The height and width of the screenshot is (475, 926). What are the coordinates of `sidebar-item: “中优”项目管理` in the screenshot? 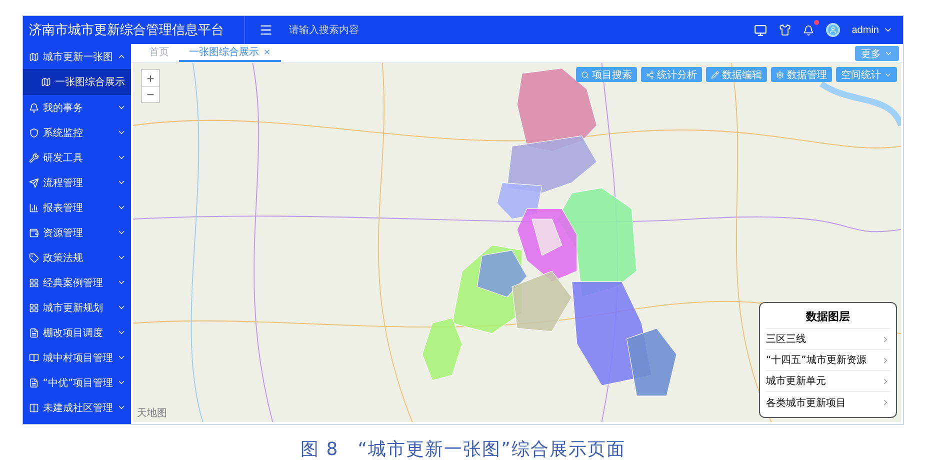 It's located at (77, 382).